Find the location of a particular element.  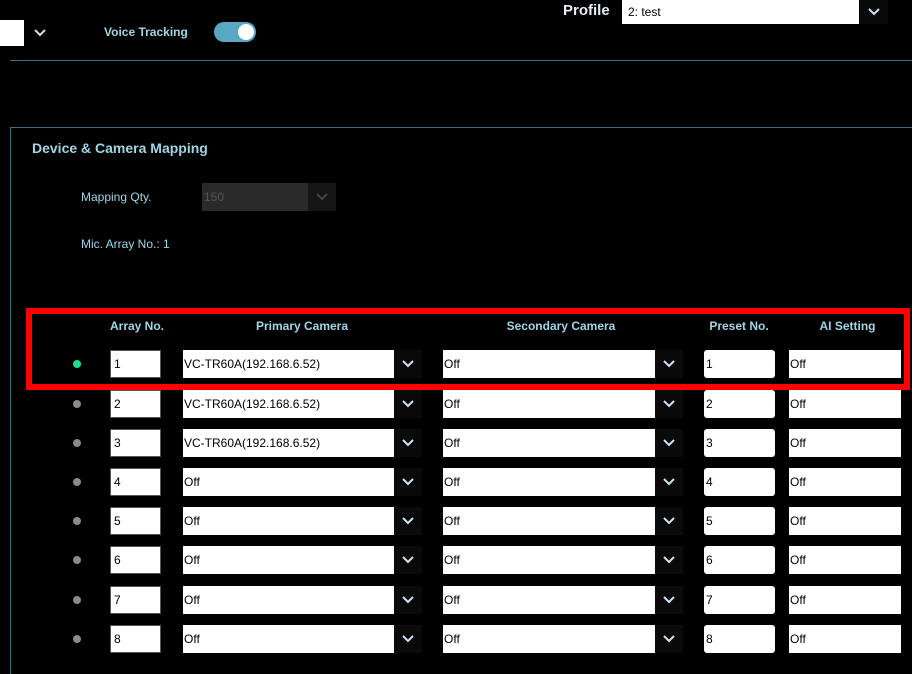

array-no-input: 8 is located at coordinates (135, 639).